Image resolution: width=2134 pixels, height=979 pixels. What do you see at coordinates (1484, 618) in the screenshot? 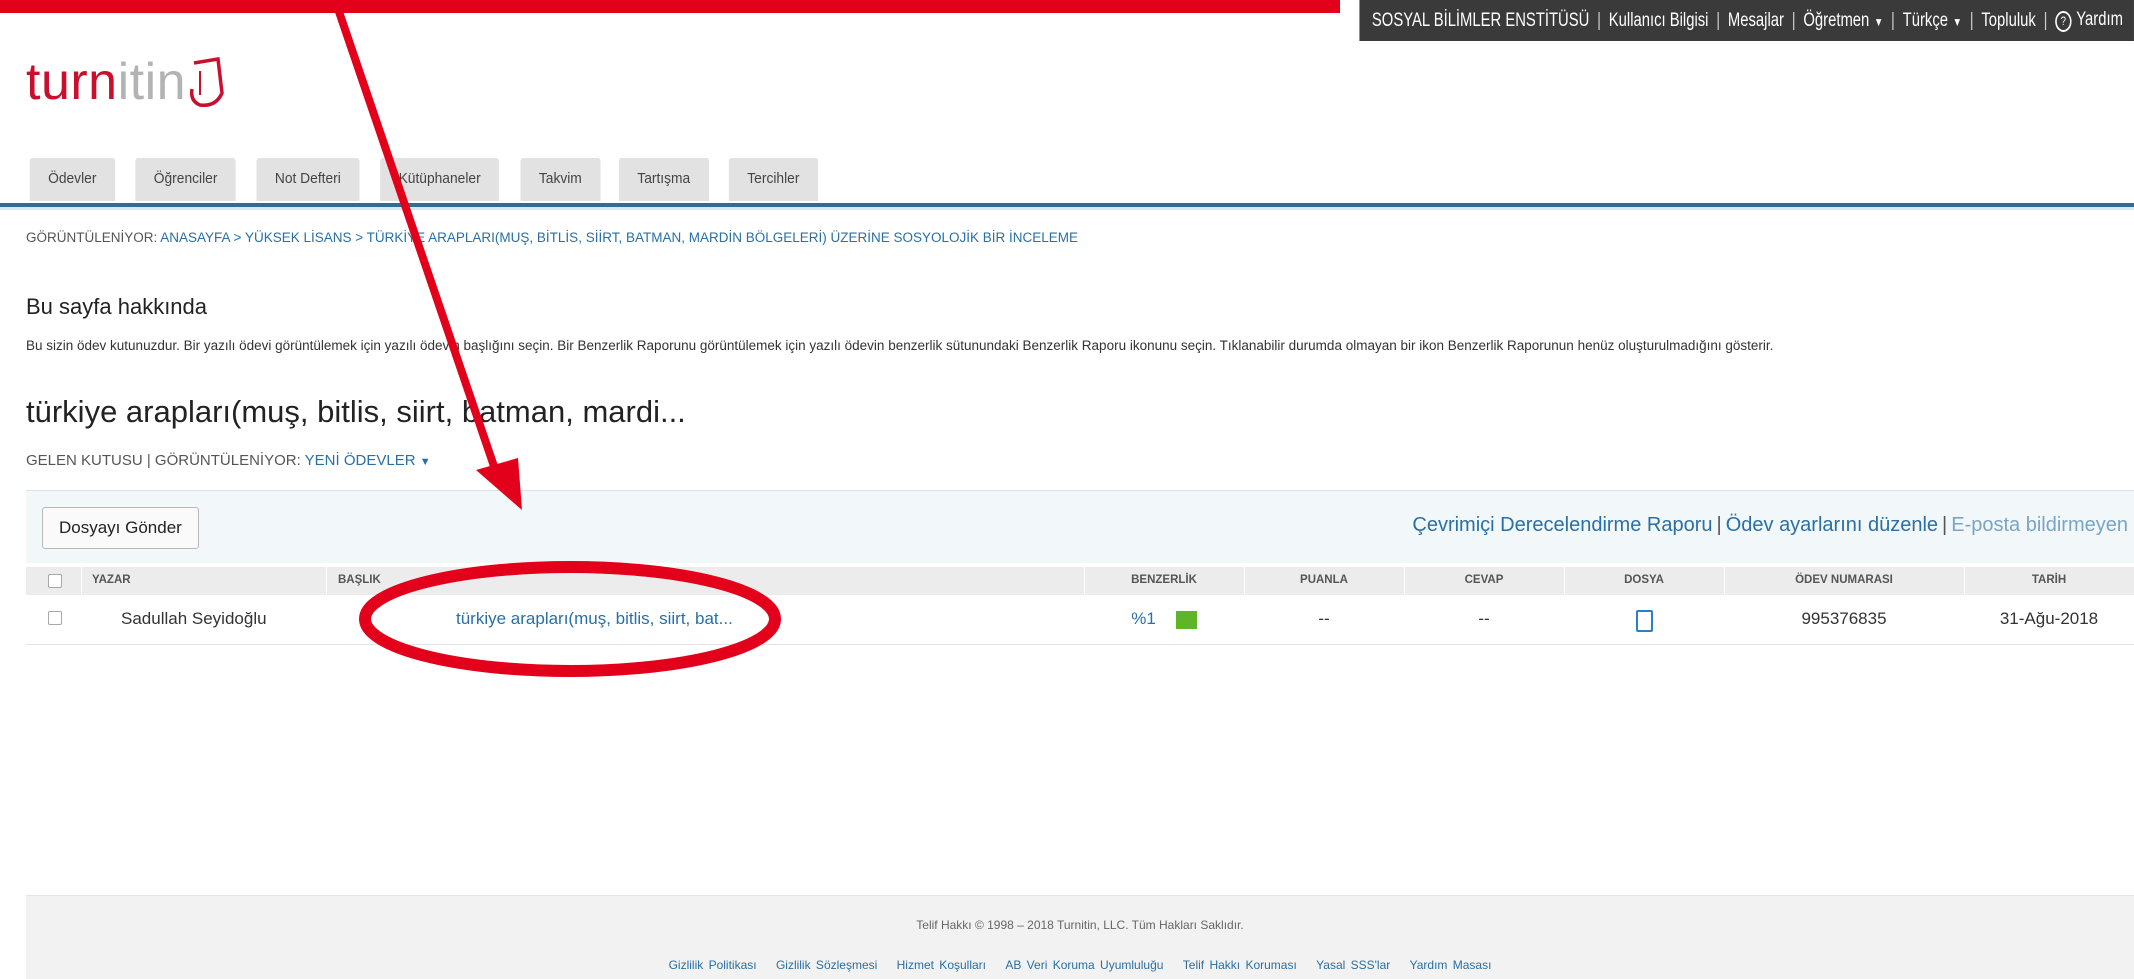
I see `row-response: --` at bounding box center [1484, 618].